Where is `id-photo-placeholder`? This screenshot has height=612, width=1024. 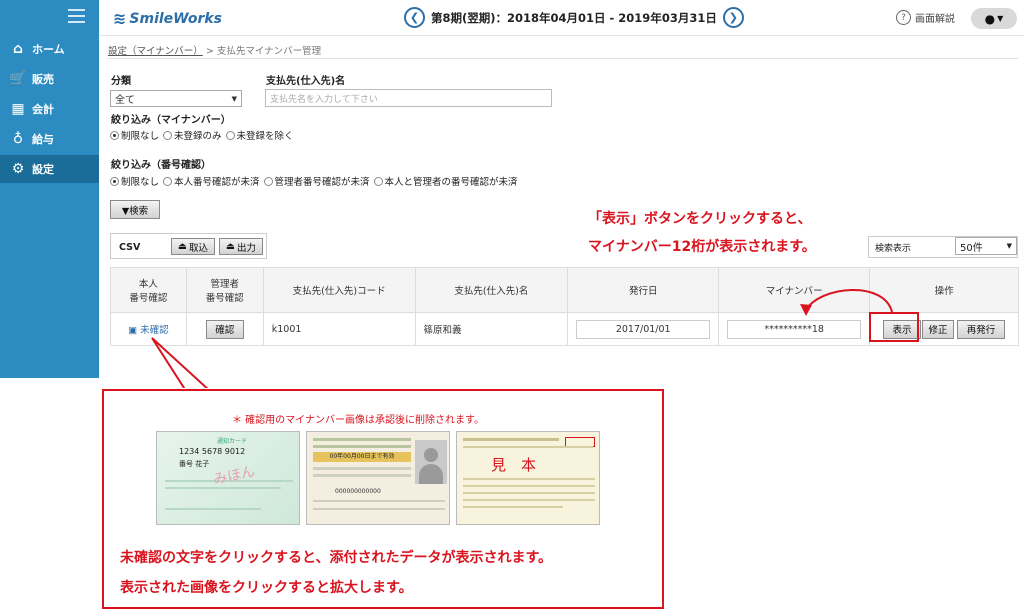 id-photo-placeholder is located at coordinates (431, 462).